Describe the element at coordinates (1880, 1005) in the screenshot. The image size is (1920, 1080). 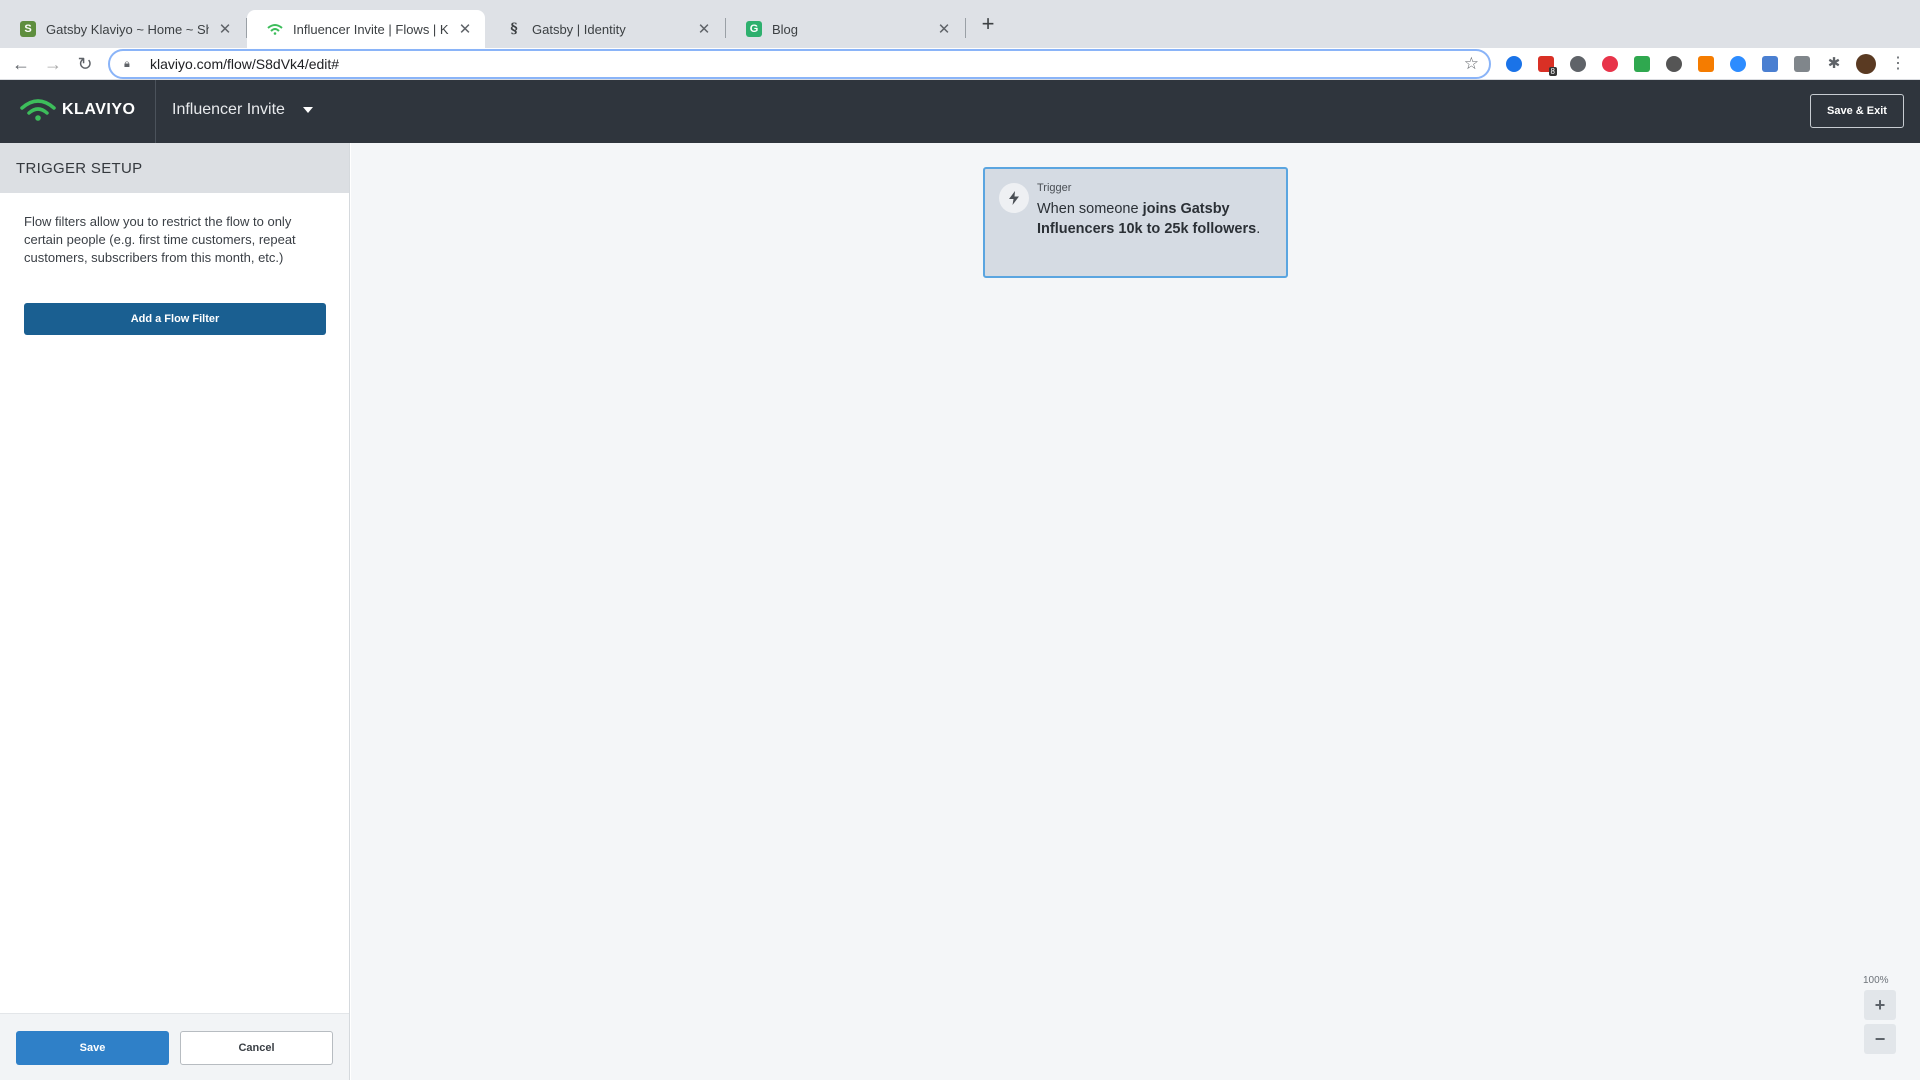
I see `zoom-in-button: +` at that location.